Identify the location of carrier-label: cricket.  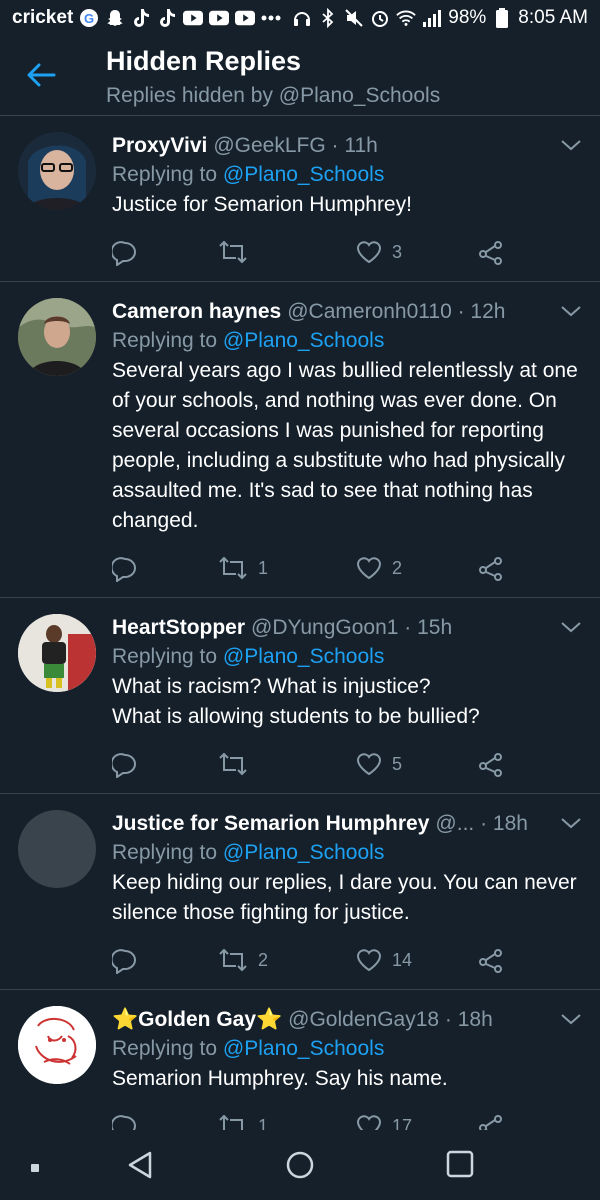
(43, 17).